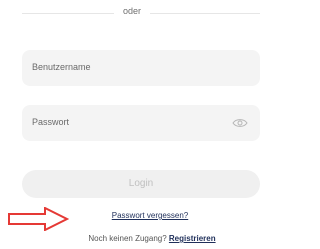 This screenshot has height=249, width=320. I want to click on arrow-right-icon, so click(38, 219).